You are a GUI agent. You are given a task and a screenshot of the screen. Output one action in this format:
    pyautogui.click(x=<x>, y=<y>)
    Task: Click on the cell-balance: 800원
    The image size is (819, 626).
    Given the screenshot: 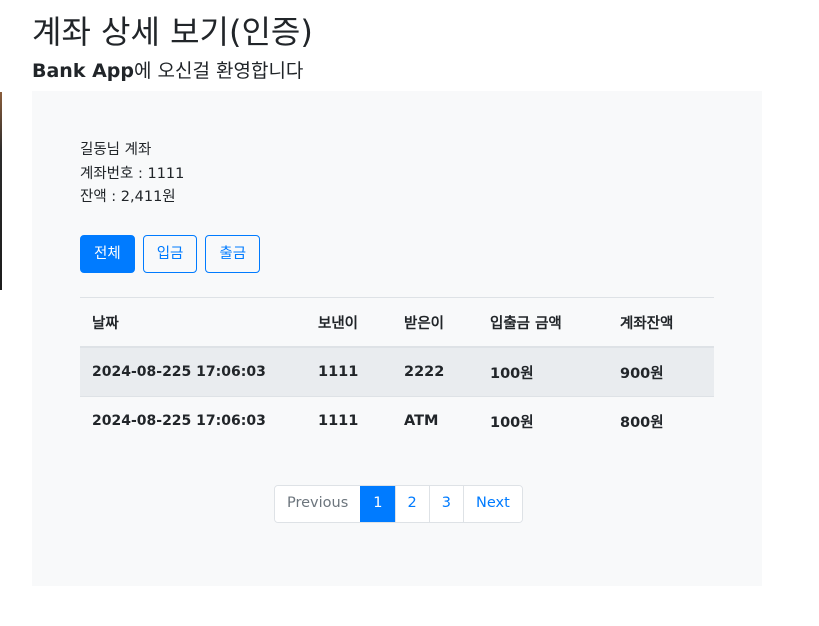 What is the action you would take?
    pyautogui.click(x=661, y=420)
    